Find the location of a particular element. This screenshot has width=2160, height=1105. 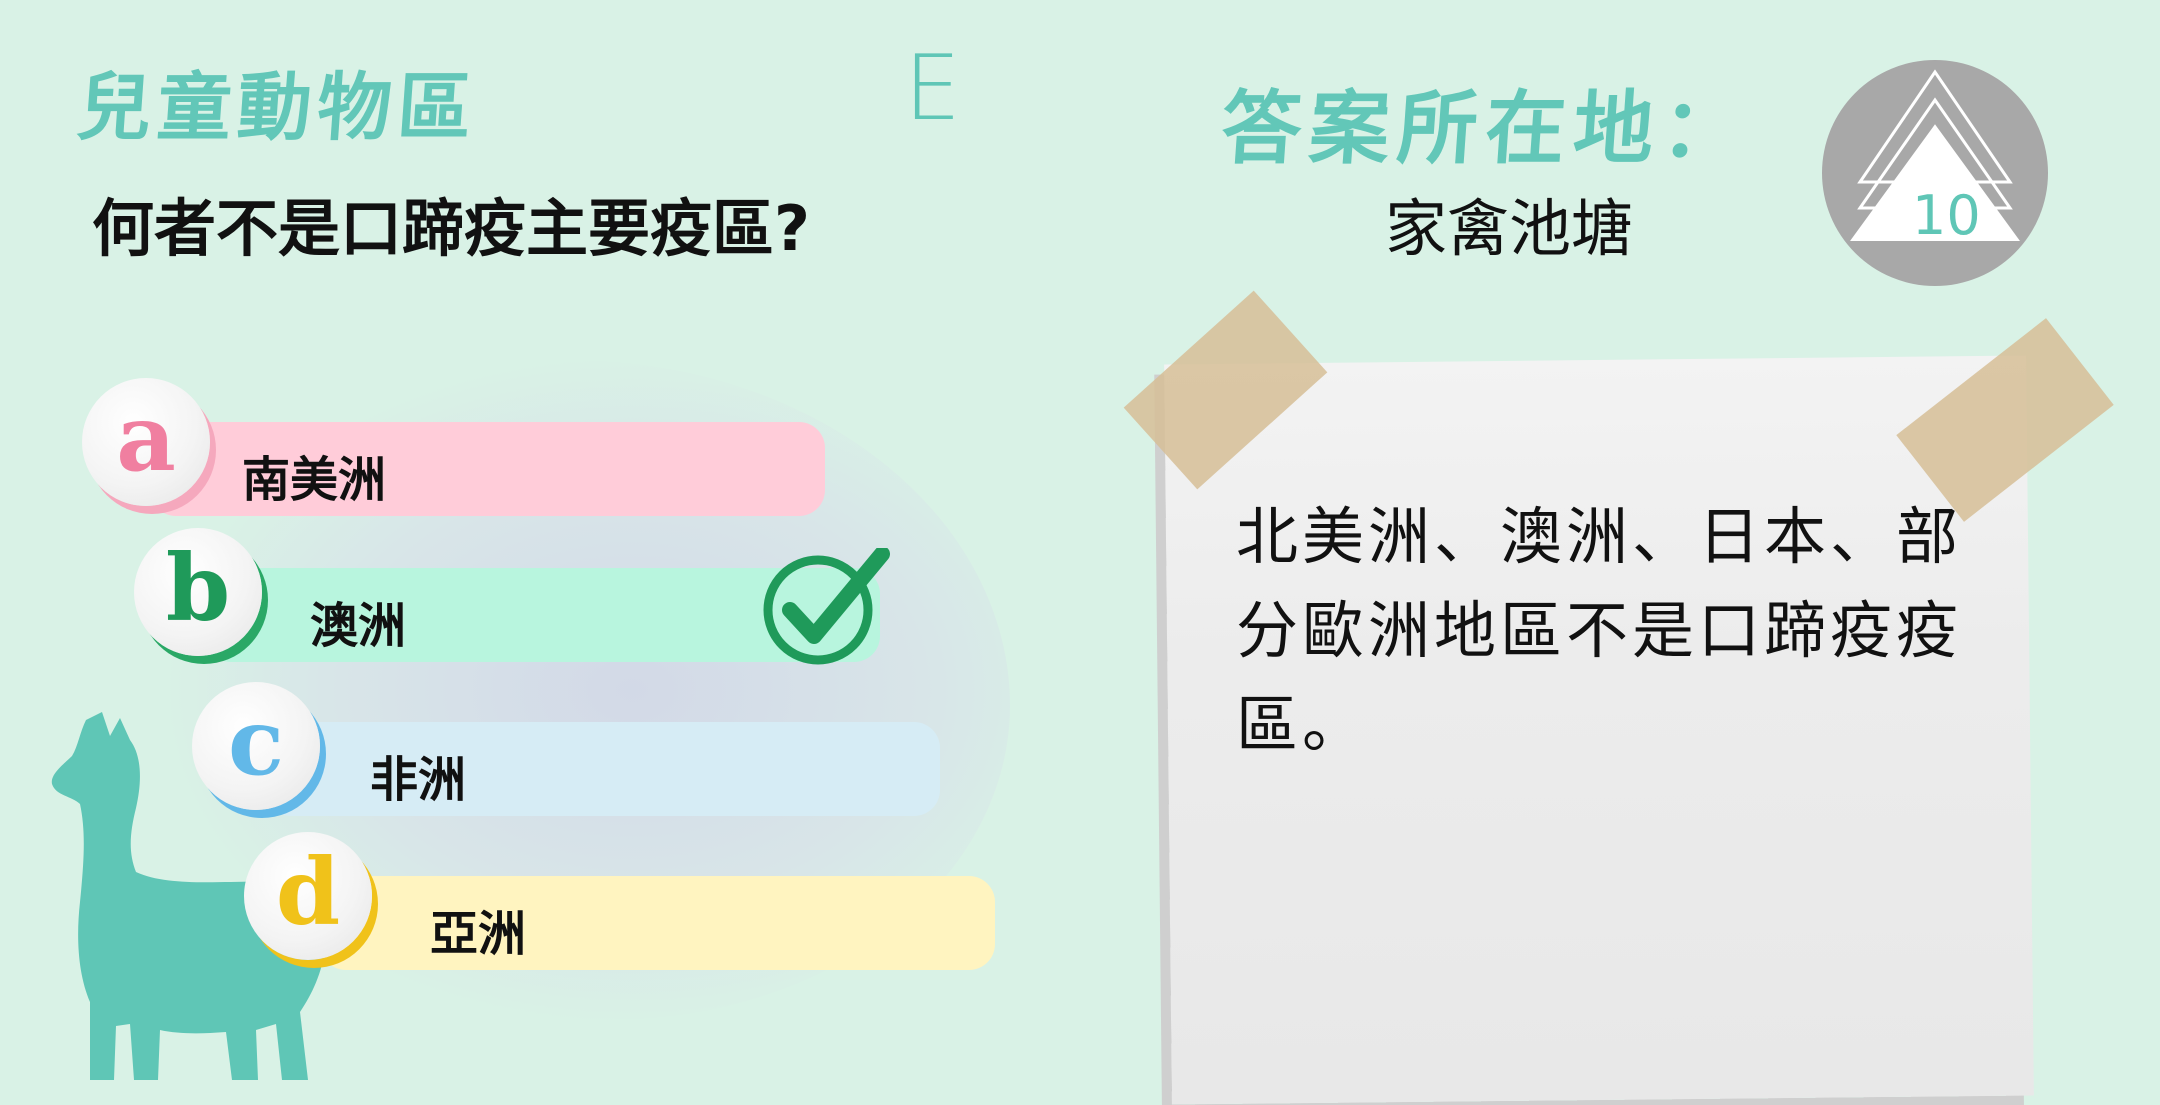

option-c-bar: 非洲 is located at coordinates (602, 769).